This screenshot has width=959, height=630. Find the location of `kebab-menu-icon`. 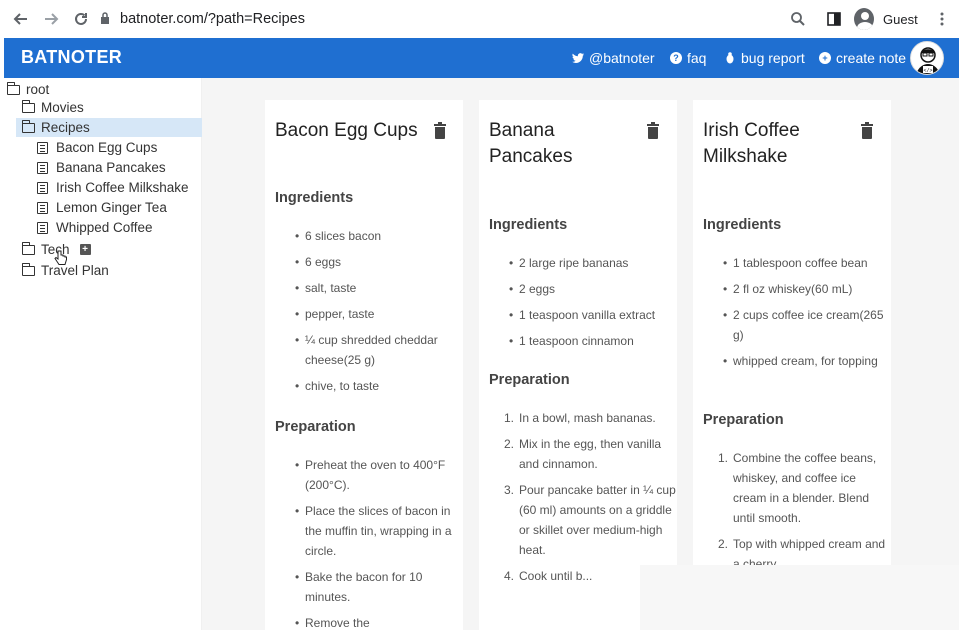

kebab-menu-icon is located at coordinates (942, 19).